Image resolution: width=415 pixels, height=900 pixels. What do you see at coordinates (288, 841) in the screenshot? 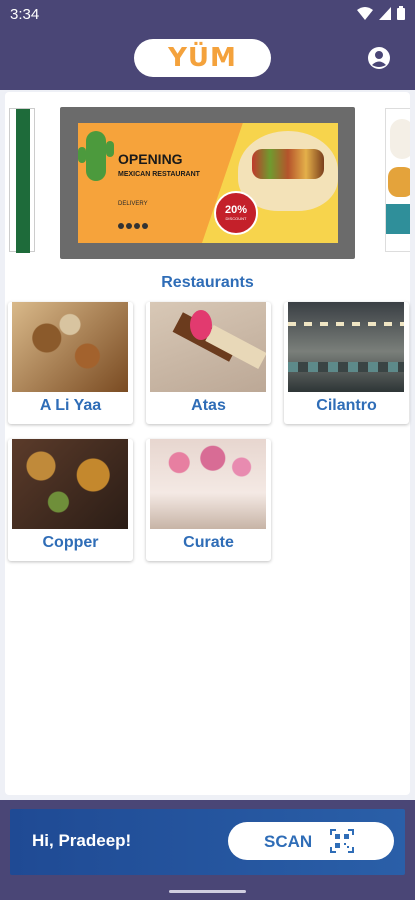
I see `scan-label: SCAN` at bounding box center [288, 841].